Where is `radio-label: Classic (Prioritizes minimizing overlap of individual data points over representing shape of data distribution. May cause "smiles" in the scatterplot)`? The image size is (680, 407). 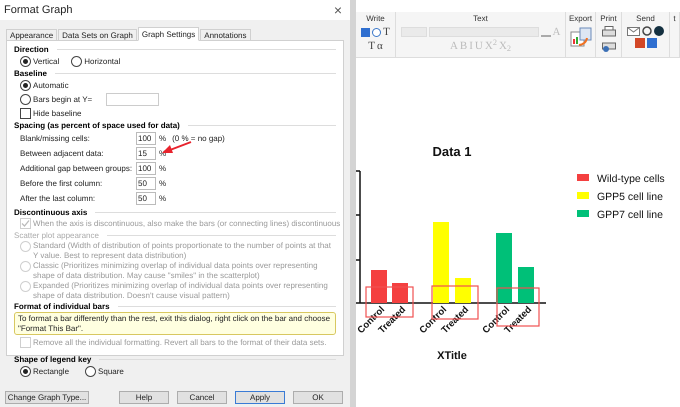
radio-label: Classic (Prioritizes minimizing overlap of individual data points over representing shape of data distribution. May cause "smiles" in the scatterplot) is located at coordinates (176, 270).